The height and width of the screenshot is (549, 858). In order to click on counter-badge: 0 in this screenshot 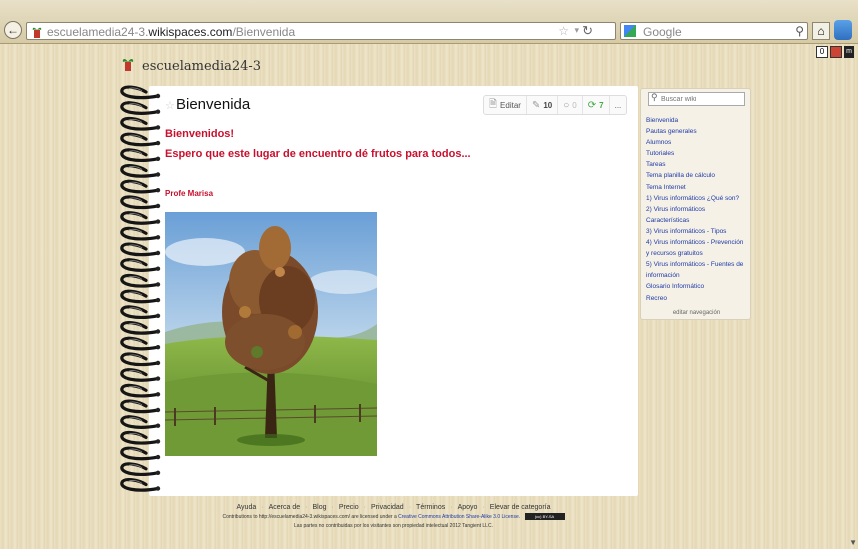, I will do `click(822, 52)`.